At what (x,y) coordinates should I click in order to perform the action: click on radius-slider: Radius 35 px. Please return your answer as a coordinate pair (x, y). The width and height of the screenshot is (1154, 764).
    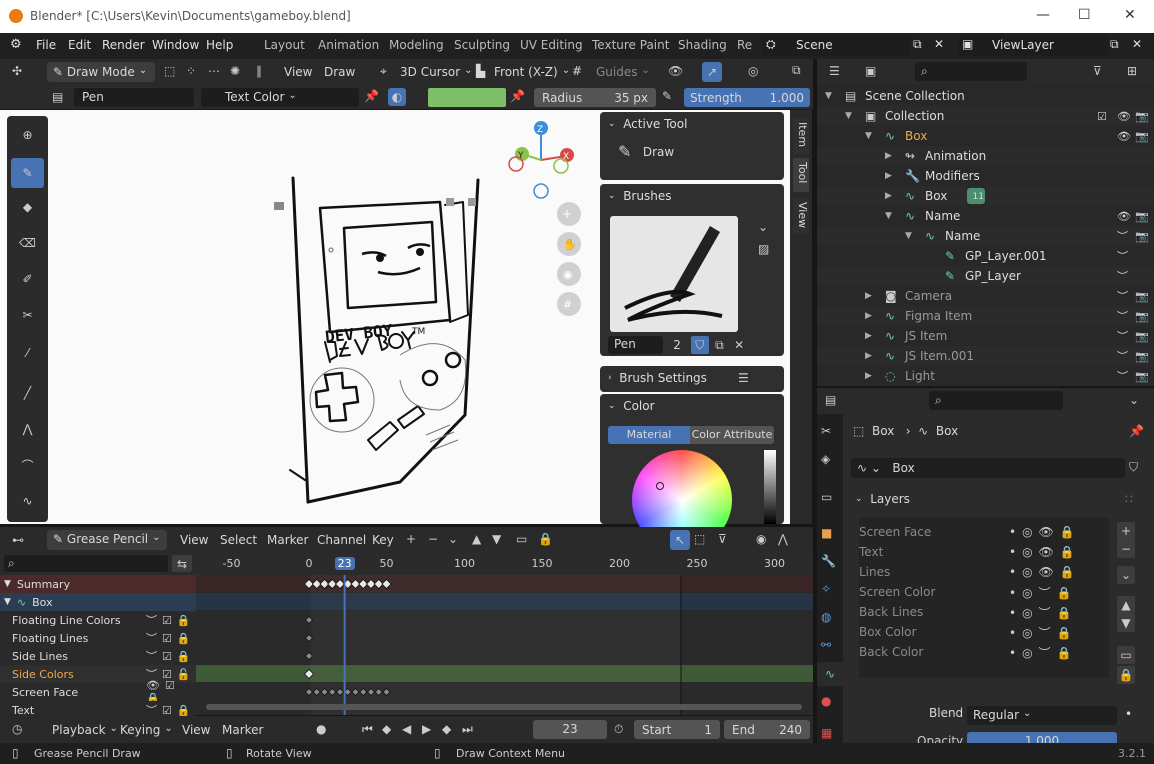
    Looking at the image, I should click on (595, 97).